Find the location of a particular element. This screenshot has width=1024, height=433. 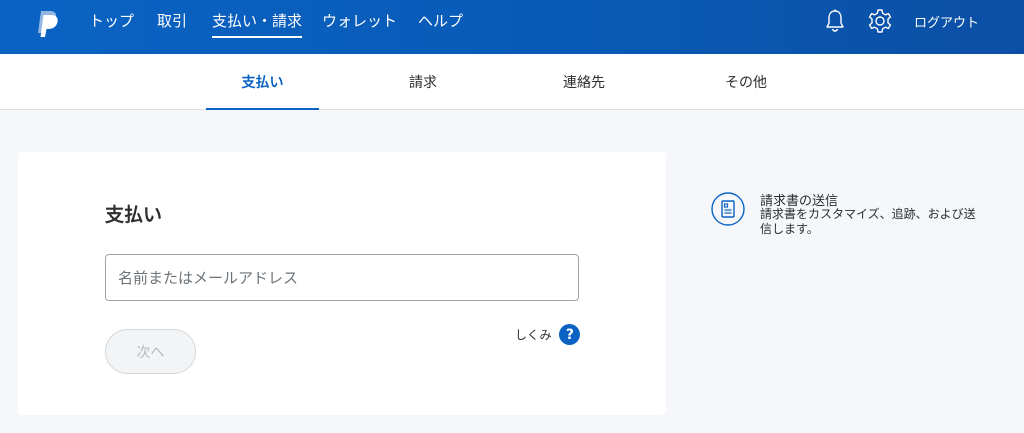

nav-item-top: トップ is located at coordinates (111, 24).